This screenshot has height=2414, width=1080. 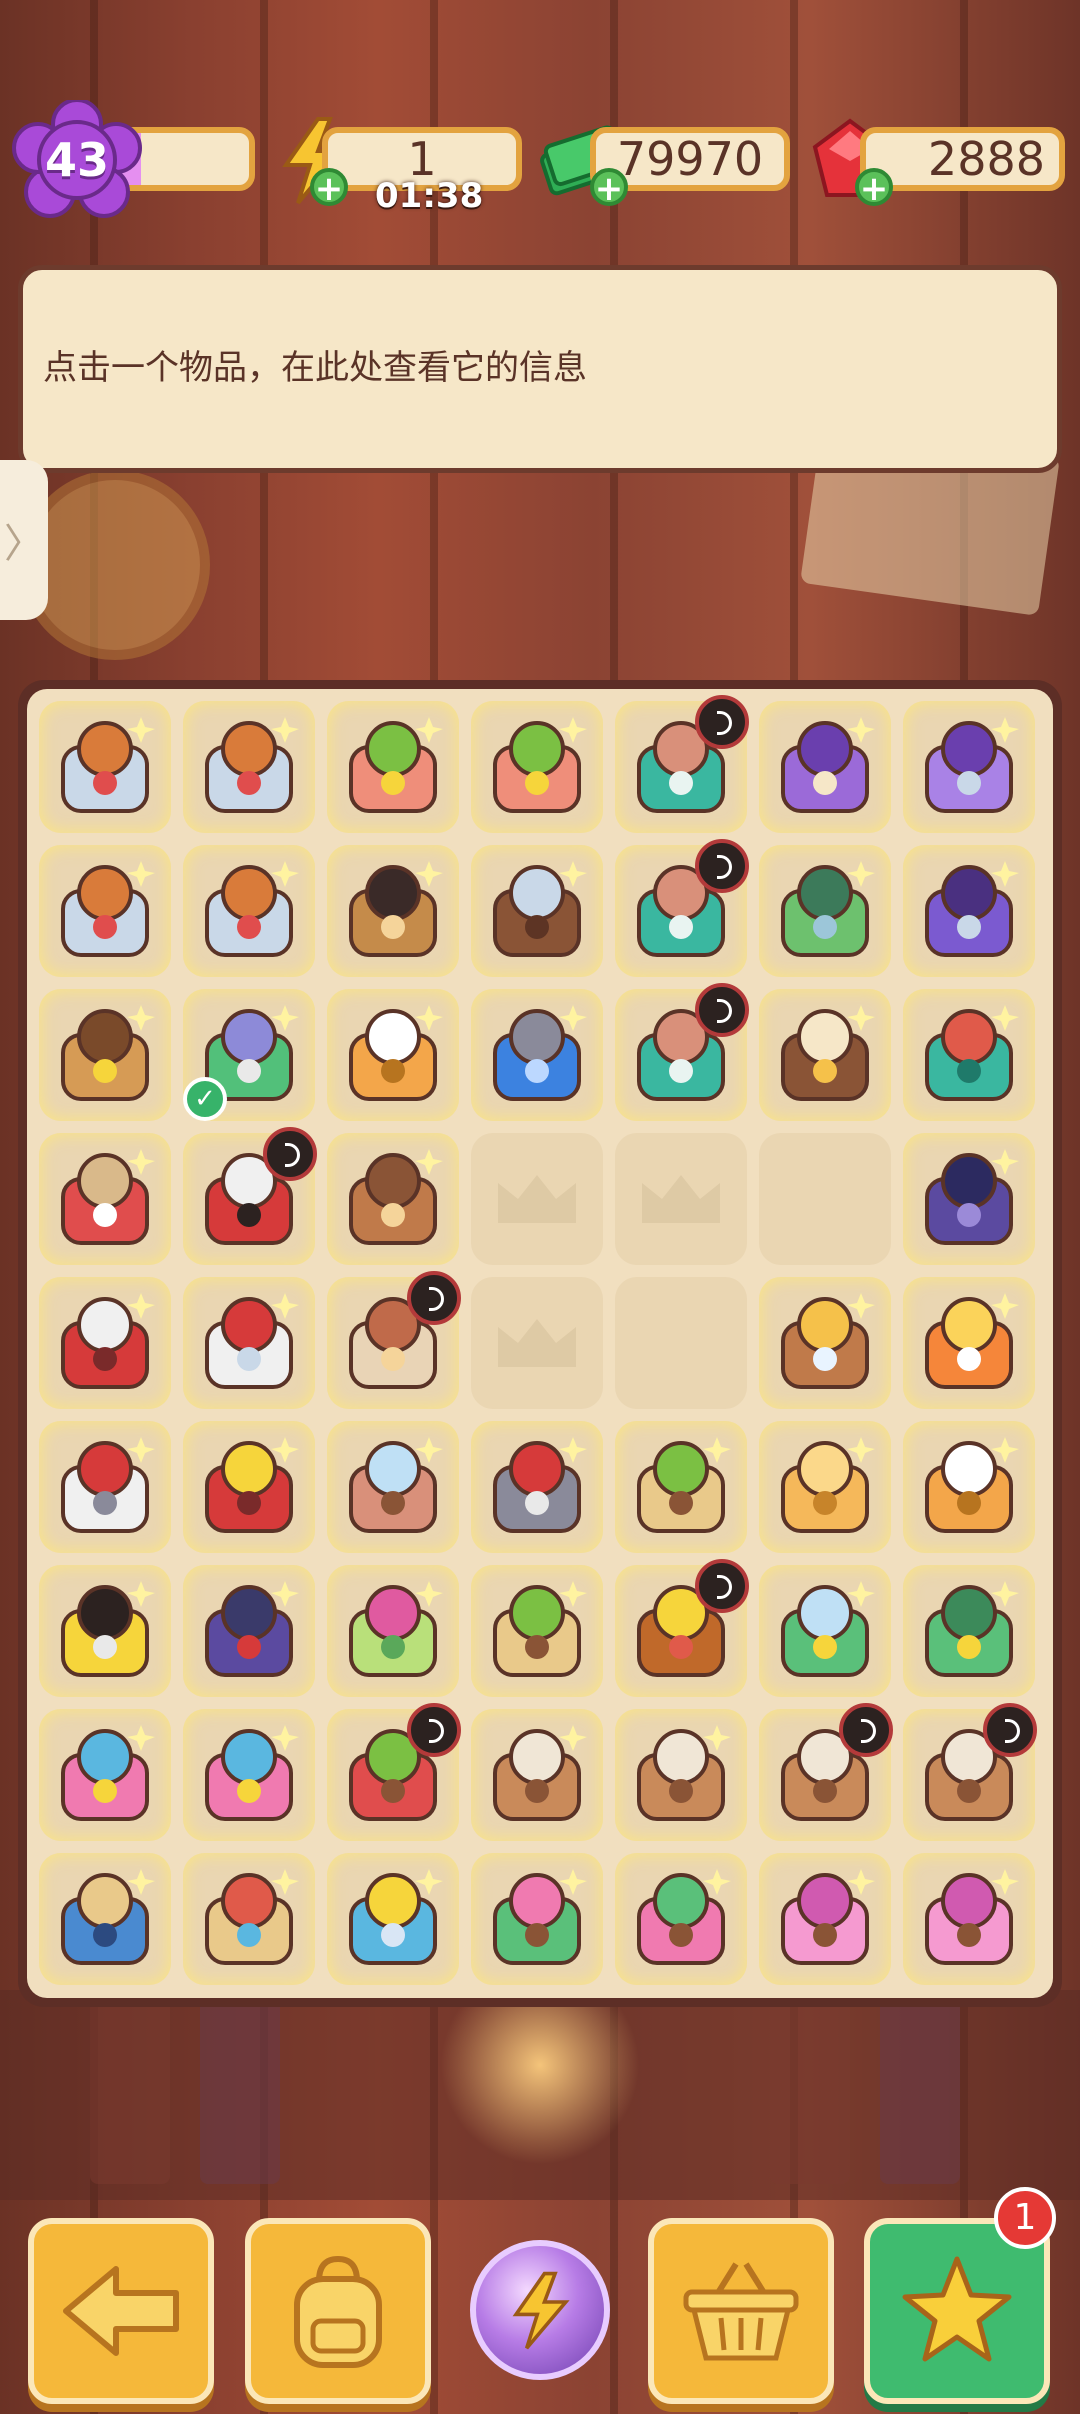 I want to click on board-item-photo-frames, so click(x=537, y=911).